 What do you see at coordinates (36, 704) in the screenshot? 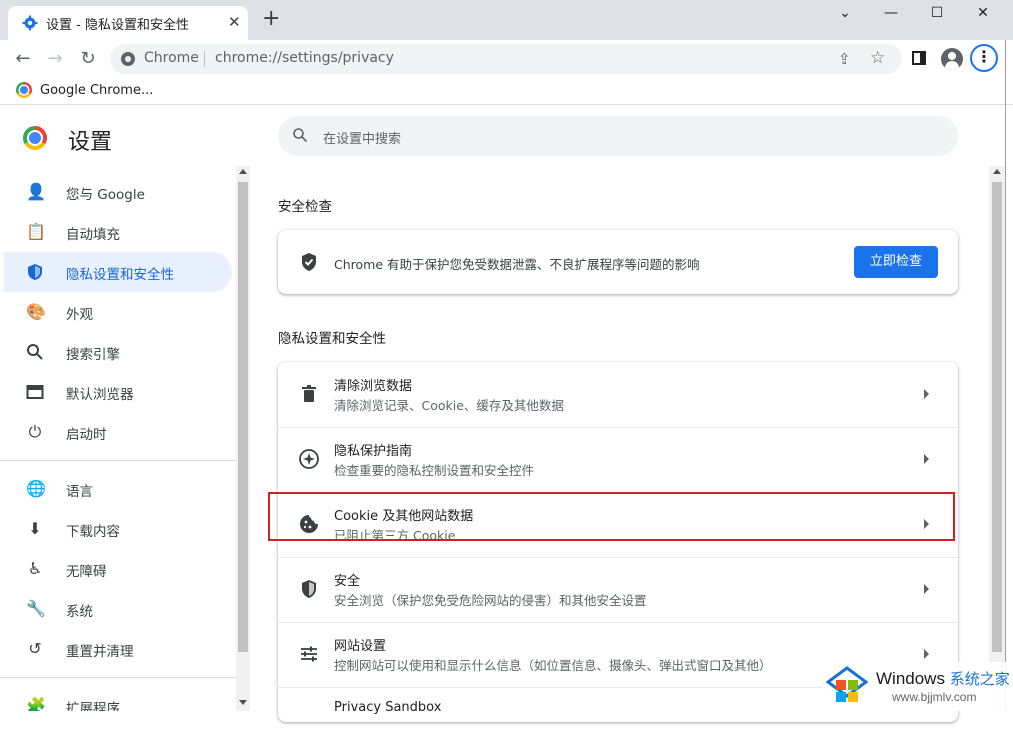
I see `puzzle-icon: 🧩` at bounding box center [36, 704].